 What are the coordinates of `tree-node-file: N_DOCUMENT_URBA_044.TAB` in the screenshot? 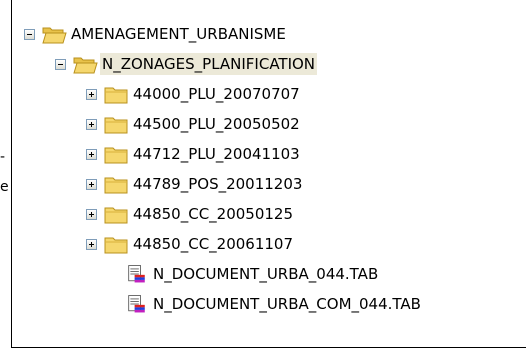 It's located at (253, 274).